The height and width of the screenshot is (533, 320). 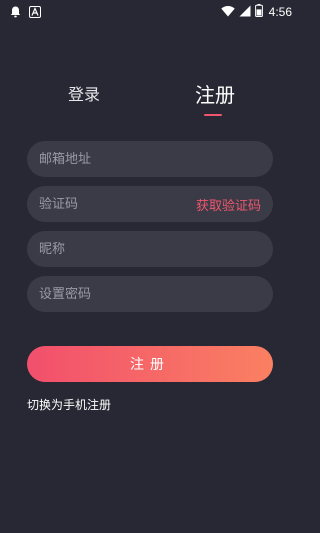 I want to click on switch-to-phone-register-link: 切换为手机注册, so click(x=69, y=405).